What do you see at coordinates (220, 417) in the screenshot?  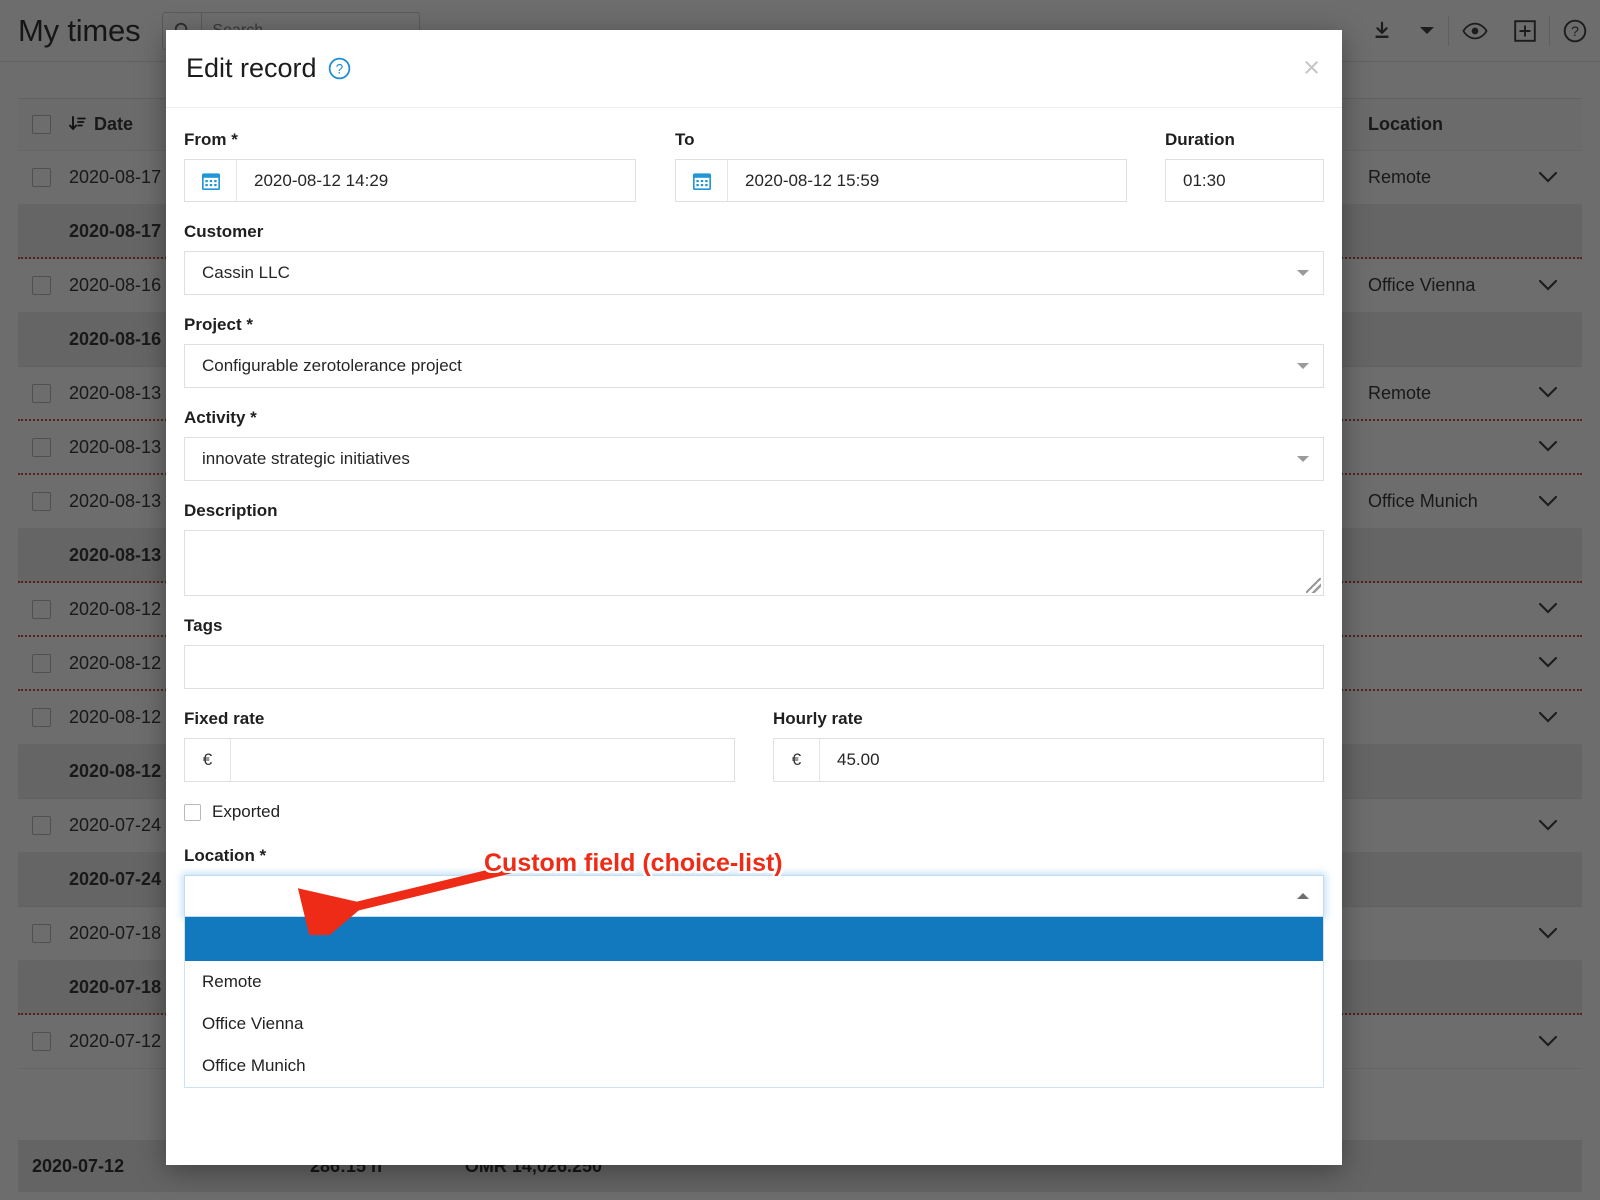 I see `activity-label: Activity *` at bounding box center [220, 417].